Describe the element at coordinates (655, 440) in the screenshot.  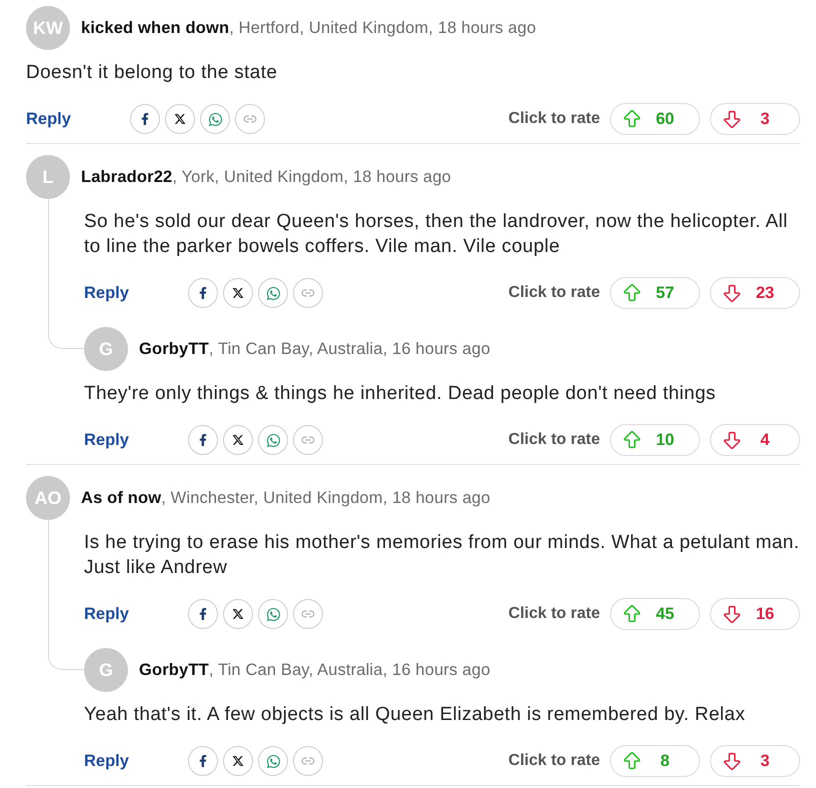
I see `upvote-button: 10` at that location.